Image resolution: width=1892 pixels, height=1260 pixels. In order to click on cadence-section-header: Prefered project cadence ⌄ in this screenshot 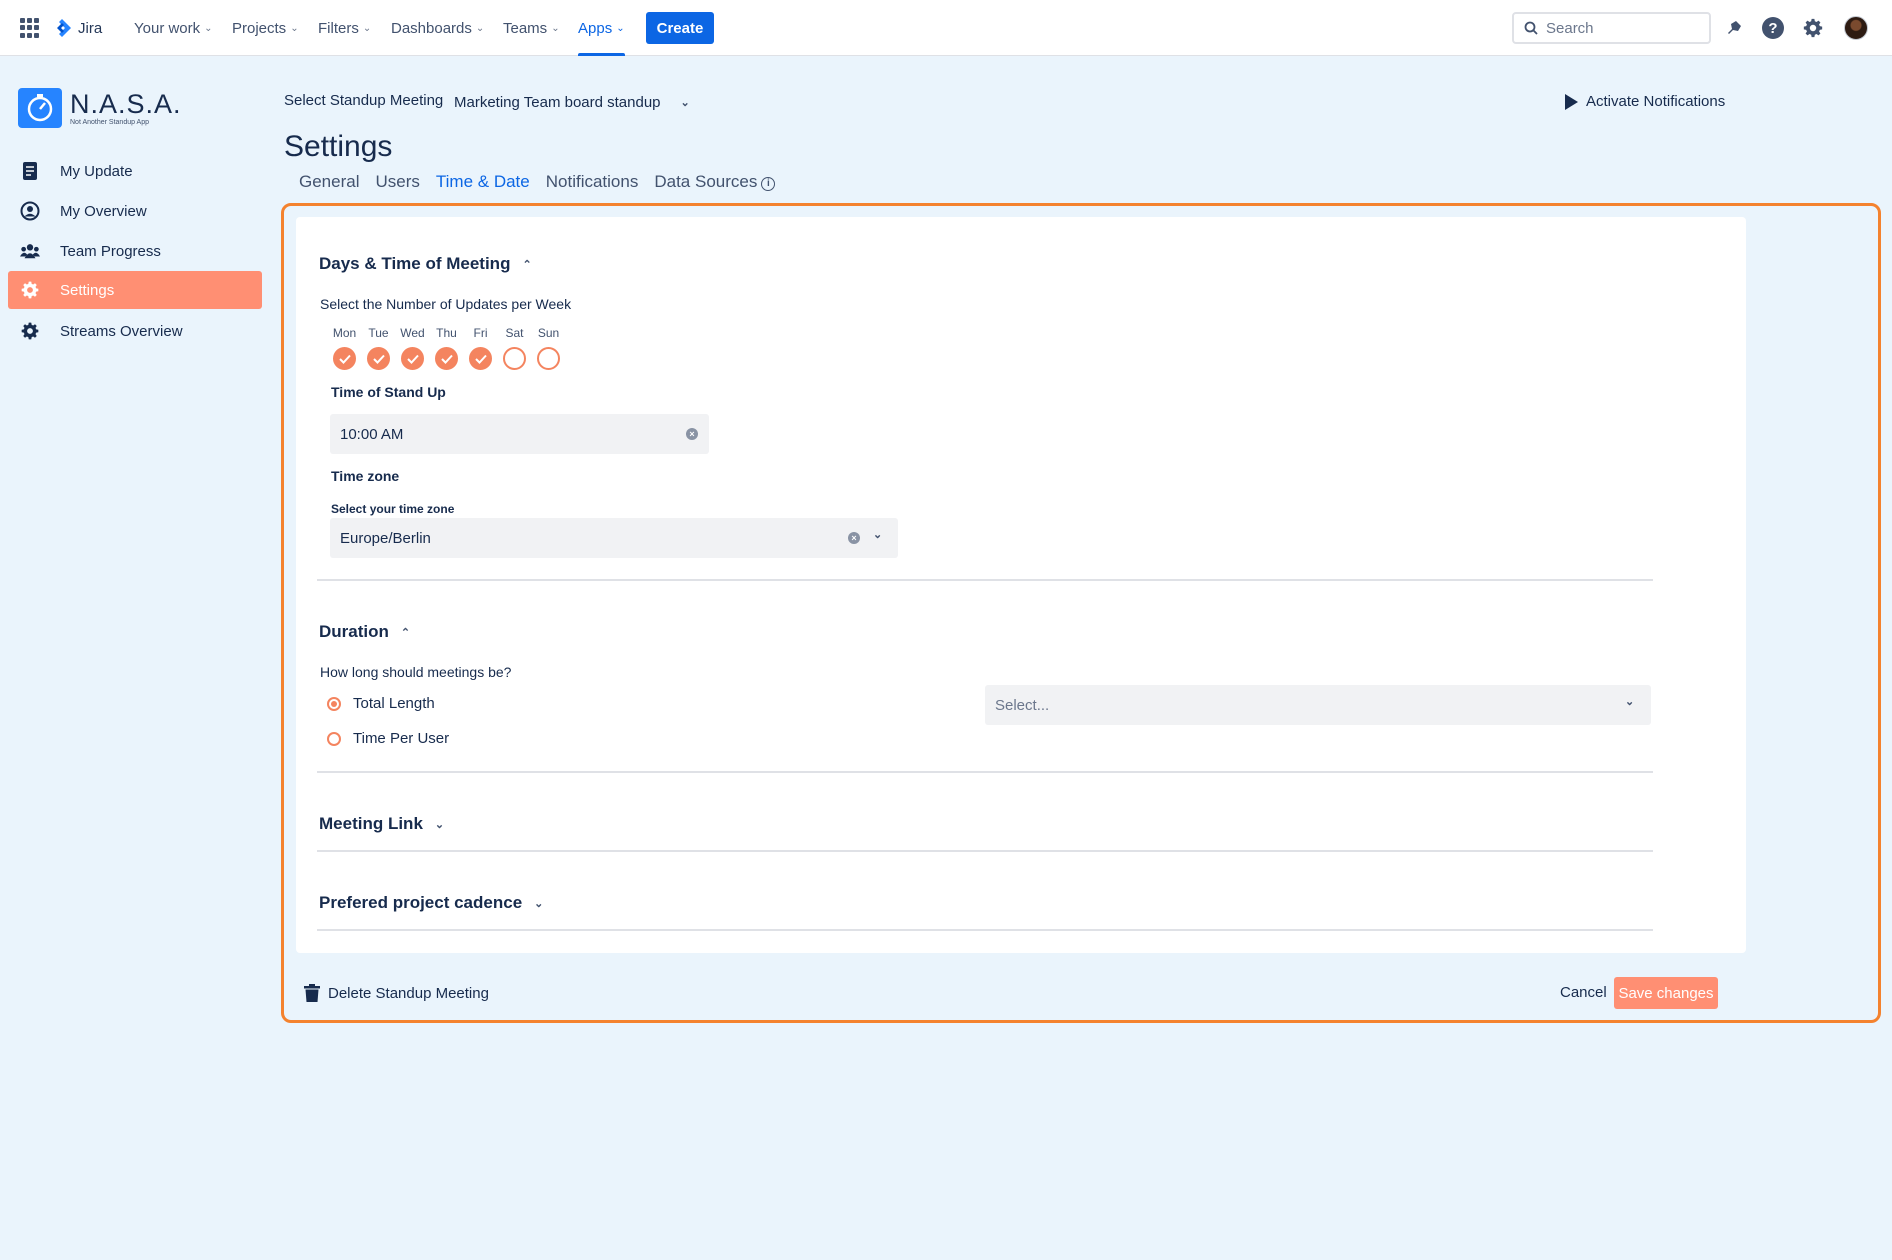, I will do `click(431, 903)`.